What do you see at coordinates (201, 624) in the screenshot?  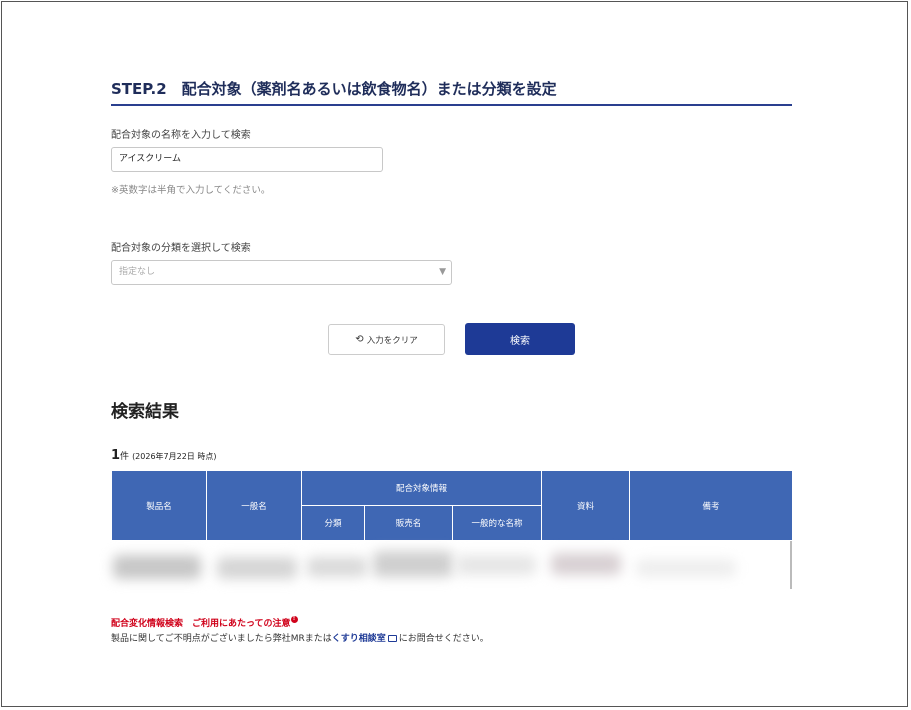 I see `caution-text: 配合変化情報検索 ご利用にあたっての注意` at bounding box center [201, 624].